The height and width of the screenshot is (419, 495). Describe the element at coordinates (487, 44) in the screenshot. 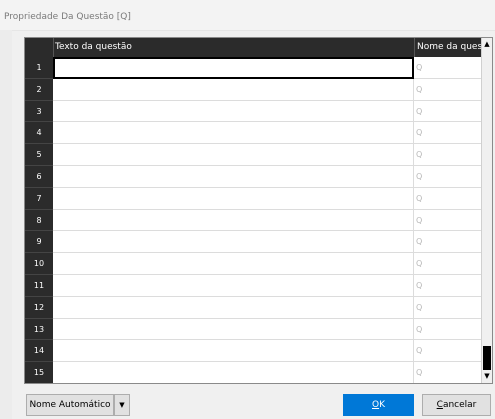

I see `scroll-up-arrow-icon: ▲` at that location.